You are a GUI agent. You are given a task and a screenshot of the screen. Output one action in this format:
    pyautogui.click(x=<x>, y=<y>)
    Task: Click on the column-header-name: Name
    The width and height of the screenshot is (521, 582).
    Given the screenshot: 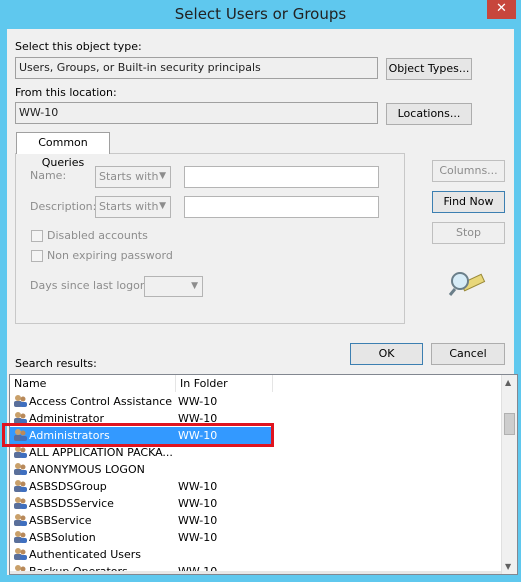 What is the action you would take?
    pyautogui.click(x=93, y=383)
    